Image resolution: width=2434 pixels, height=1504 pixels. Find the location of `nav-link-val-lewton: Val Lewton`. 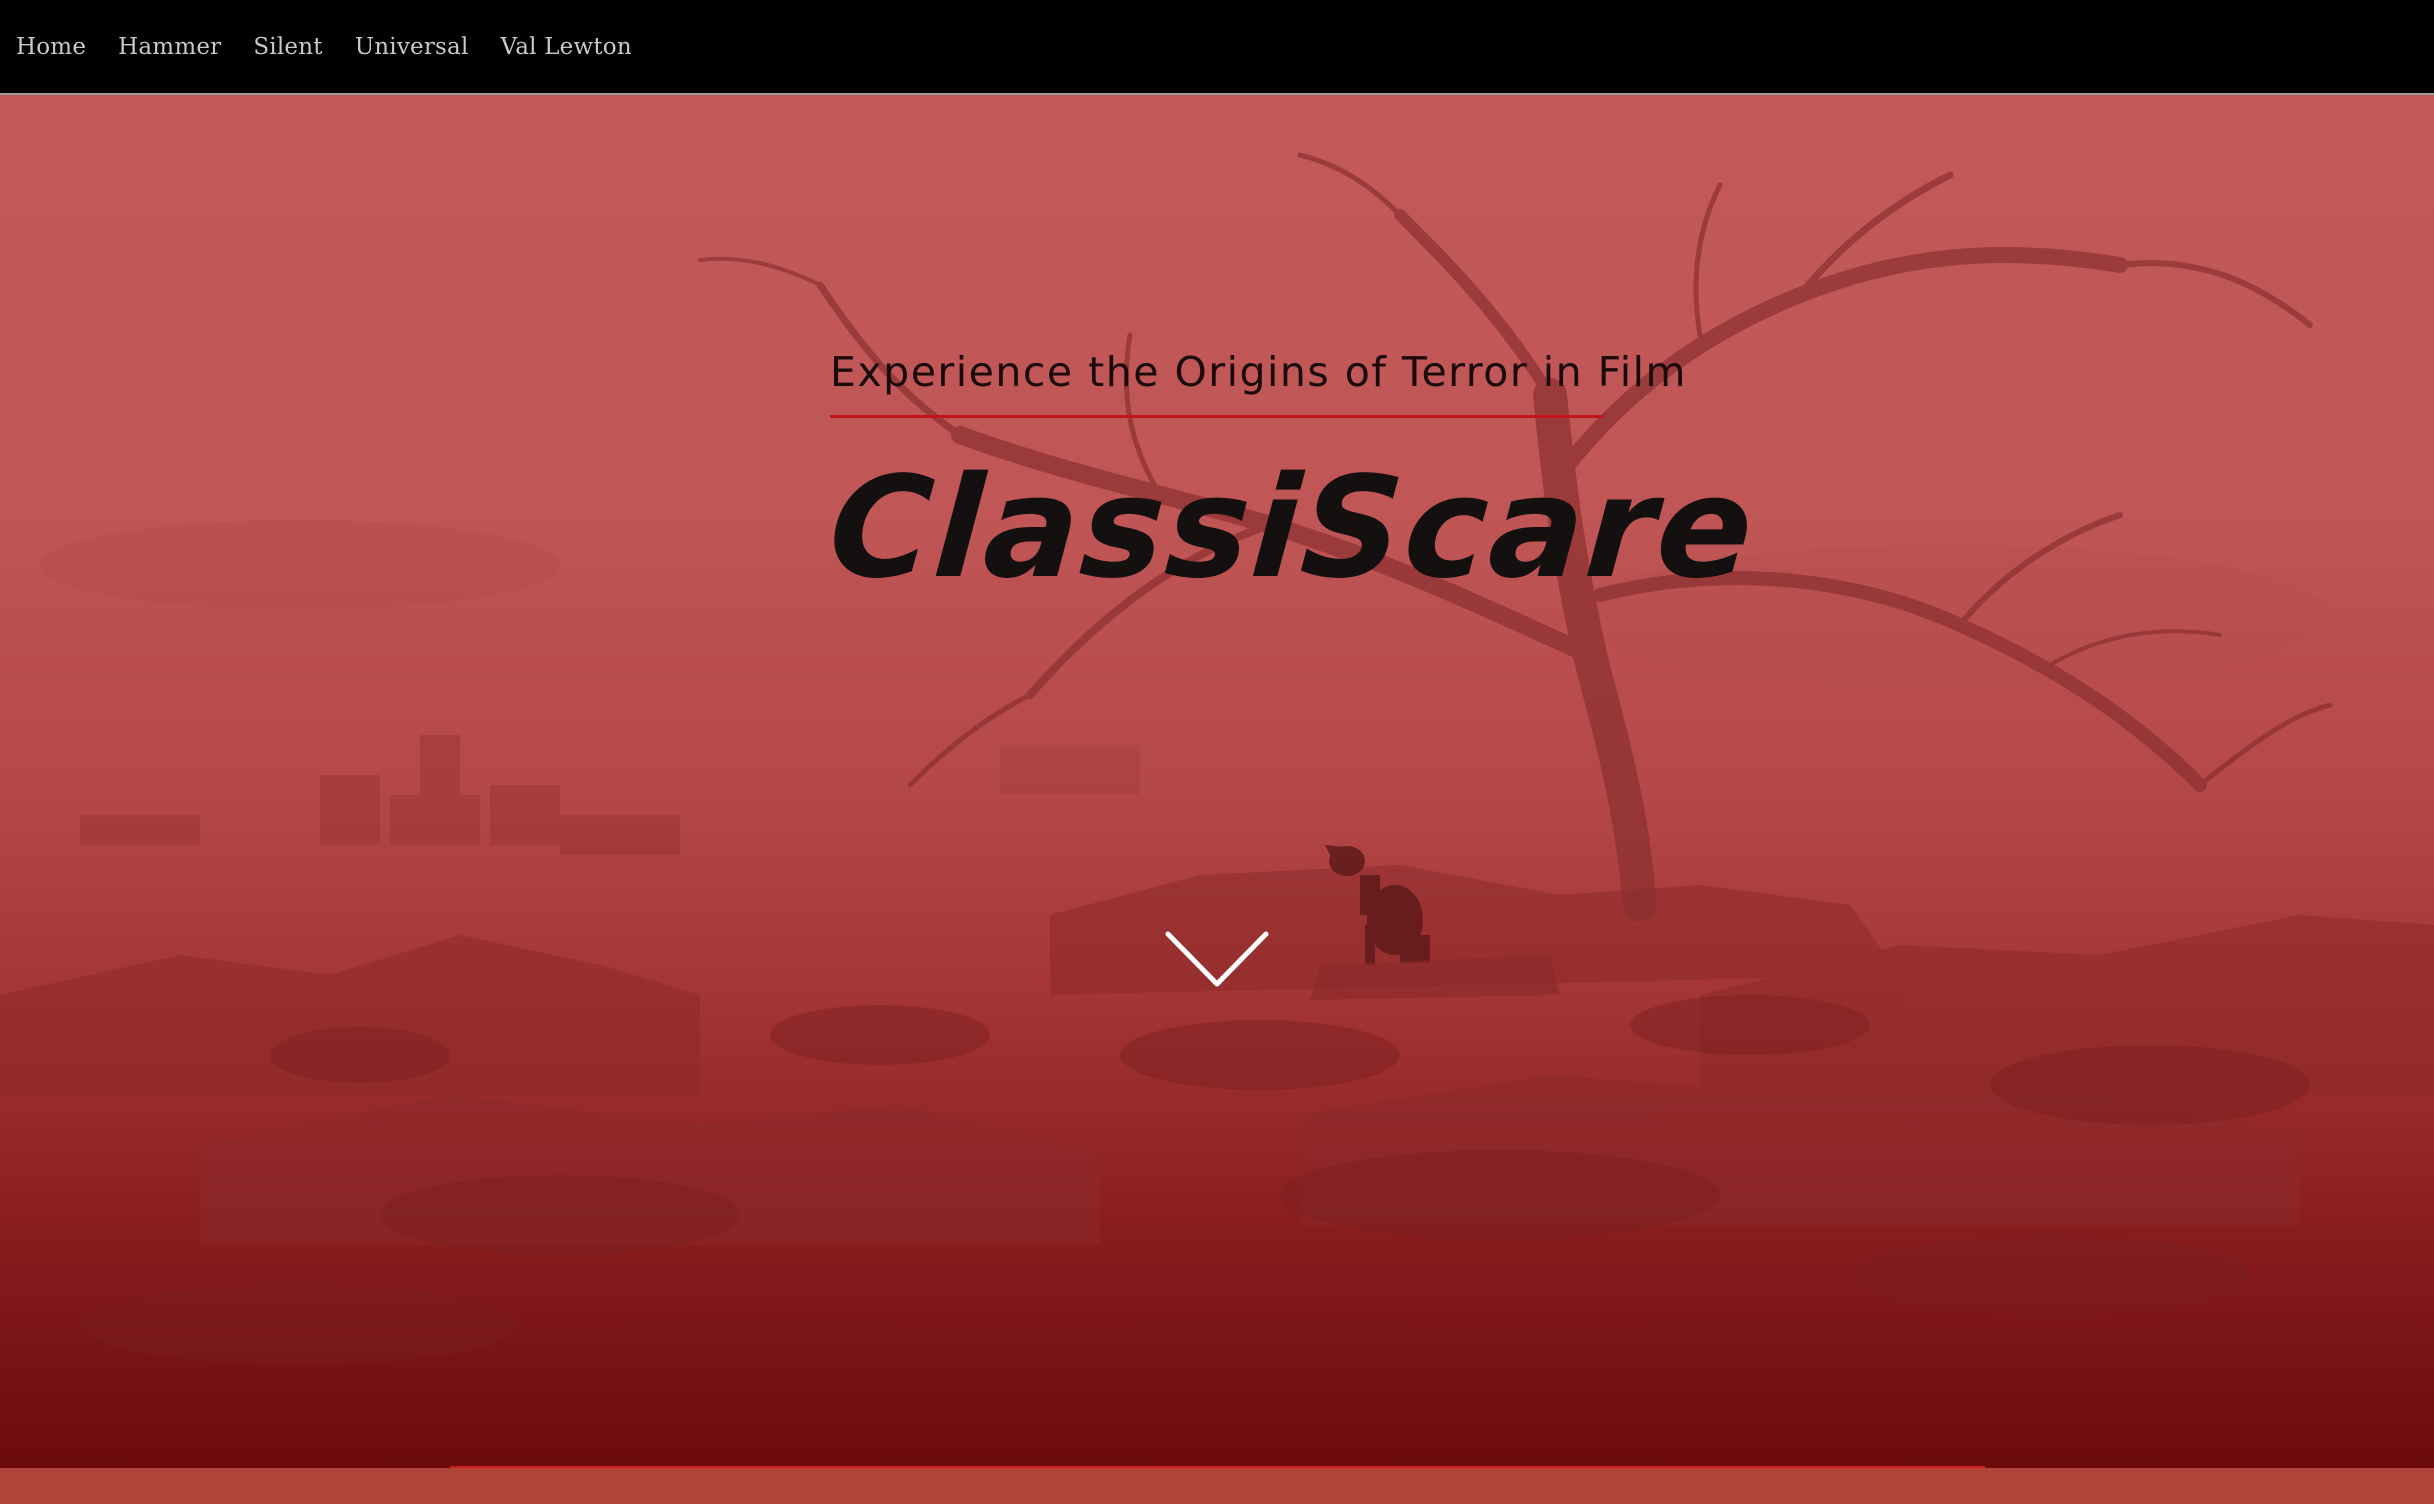

nav-link-val-lewton: Val Lewton is located at coordinates (566, 47).